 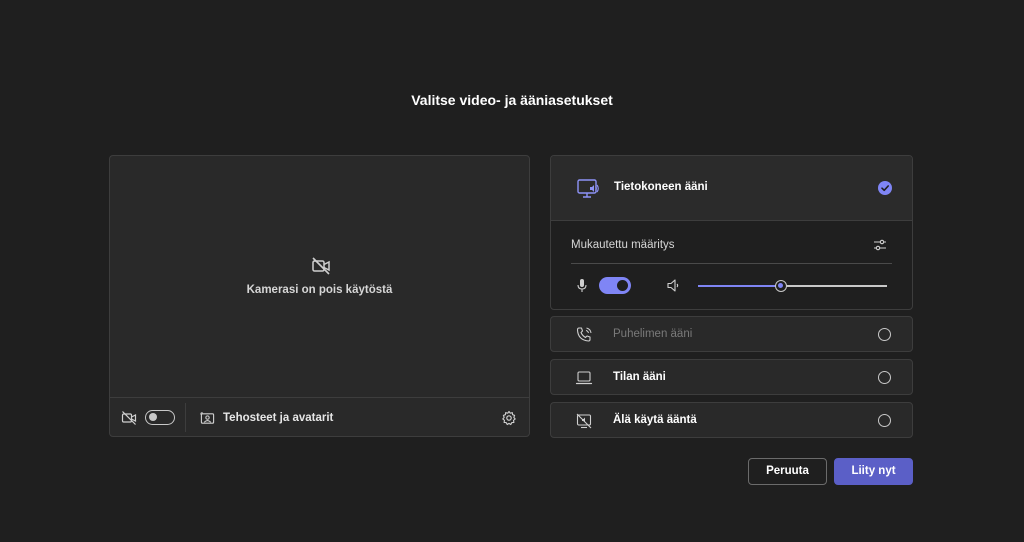 I want to click on effects-avatars-label: Tehosteet ja avatarit, so click(x=278, y=418).